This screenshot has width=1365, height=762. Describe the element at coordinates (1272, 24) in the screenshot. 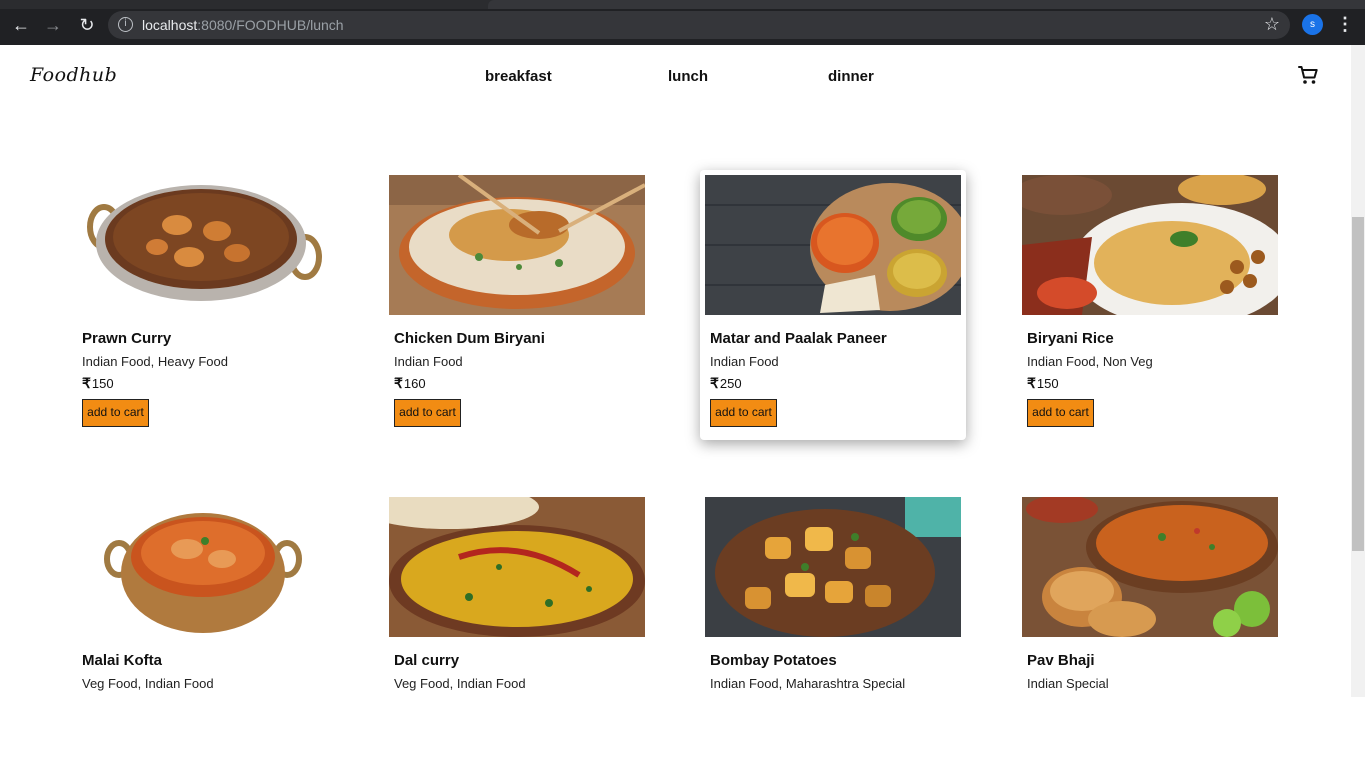

I see `bookmark-star-icon: ☆` at that location.